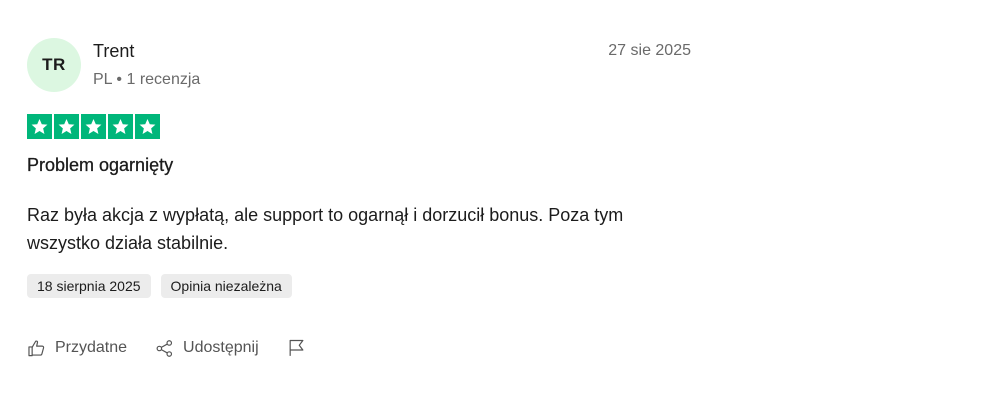 The height and width of the screenshot is (402, 983). Describe the element at coordinates (36, 347) in the screenshot. I see `thumbs-up-icon` at that location.